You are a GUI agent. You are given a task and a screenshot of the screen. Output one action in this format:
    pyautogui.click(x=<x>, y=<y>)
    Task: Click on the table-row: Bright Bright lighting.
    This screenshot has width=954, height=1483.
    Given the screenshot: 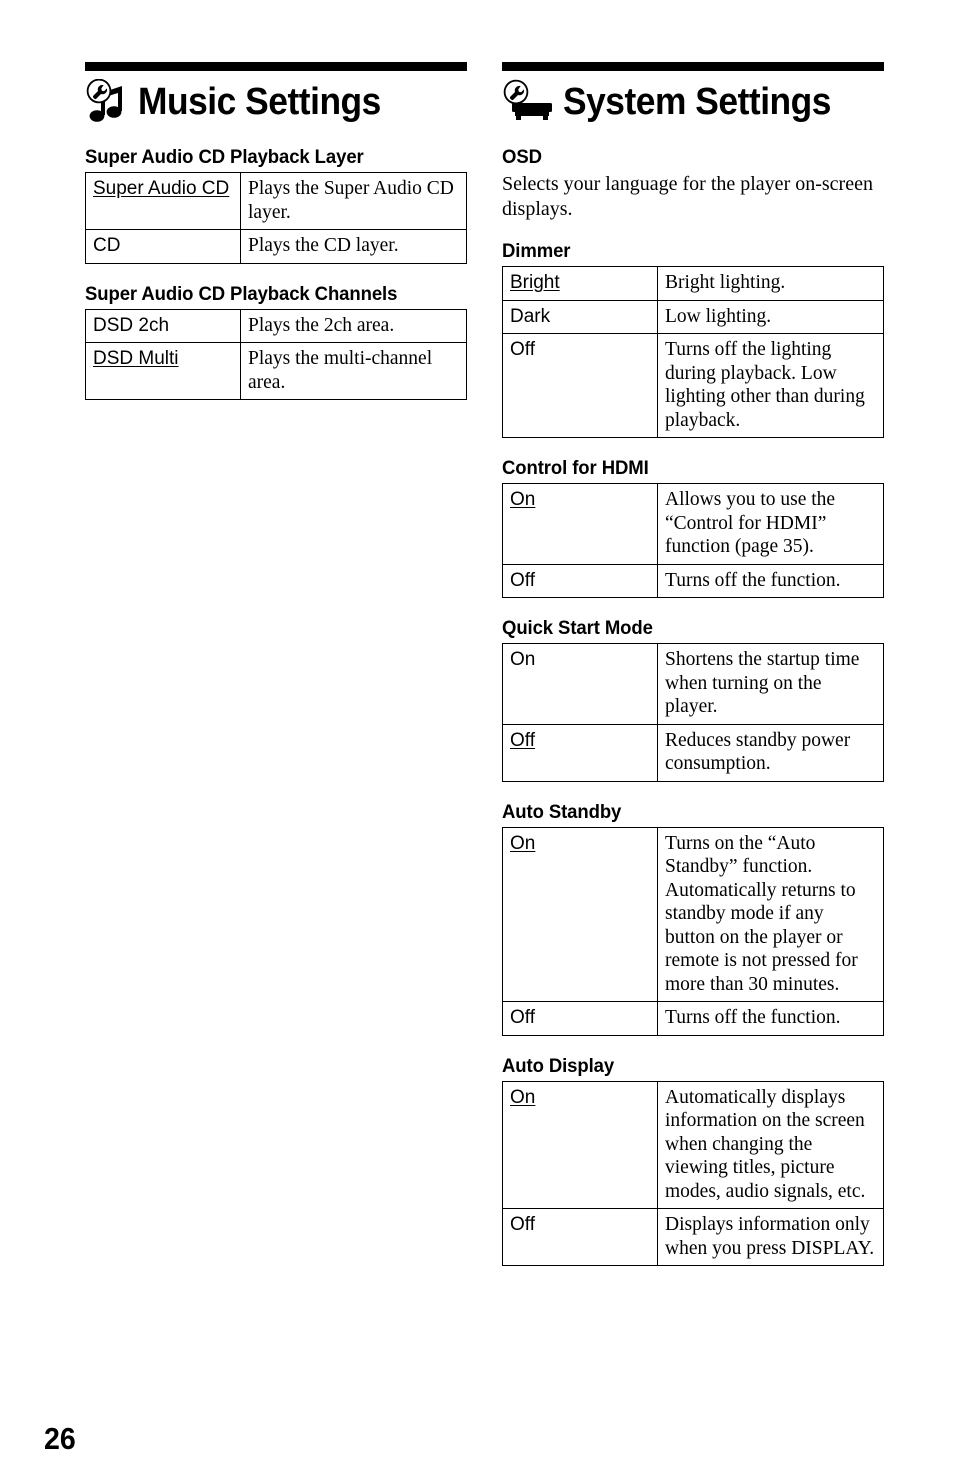 What is the action you would take?
    pyautogui.click(x=693, y=283)
    